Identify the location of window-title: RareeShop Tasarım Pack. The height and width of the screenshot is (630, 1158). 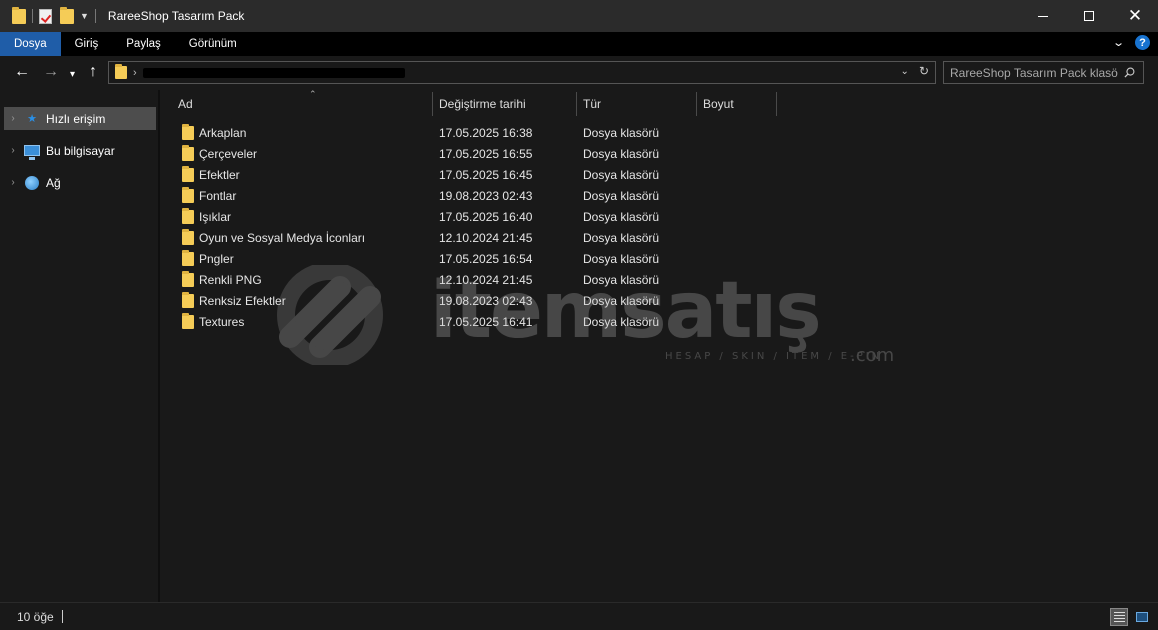
(176, 16).